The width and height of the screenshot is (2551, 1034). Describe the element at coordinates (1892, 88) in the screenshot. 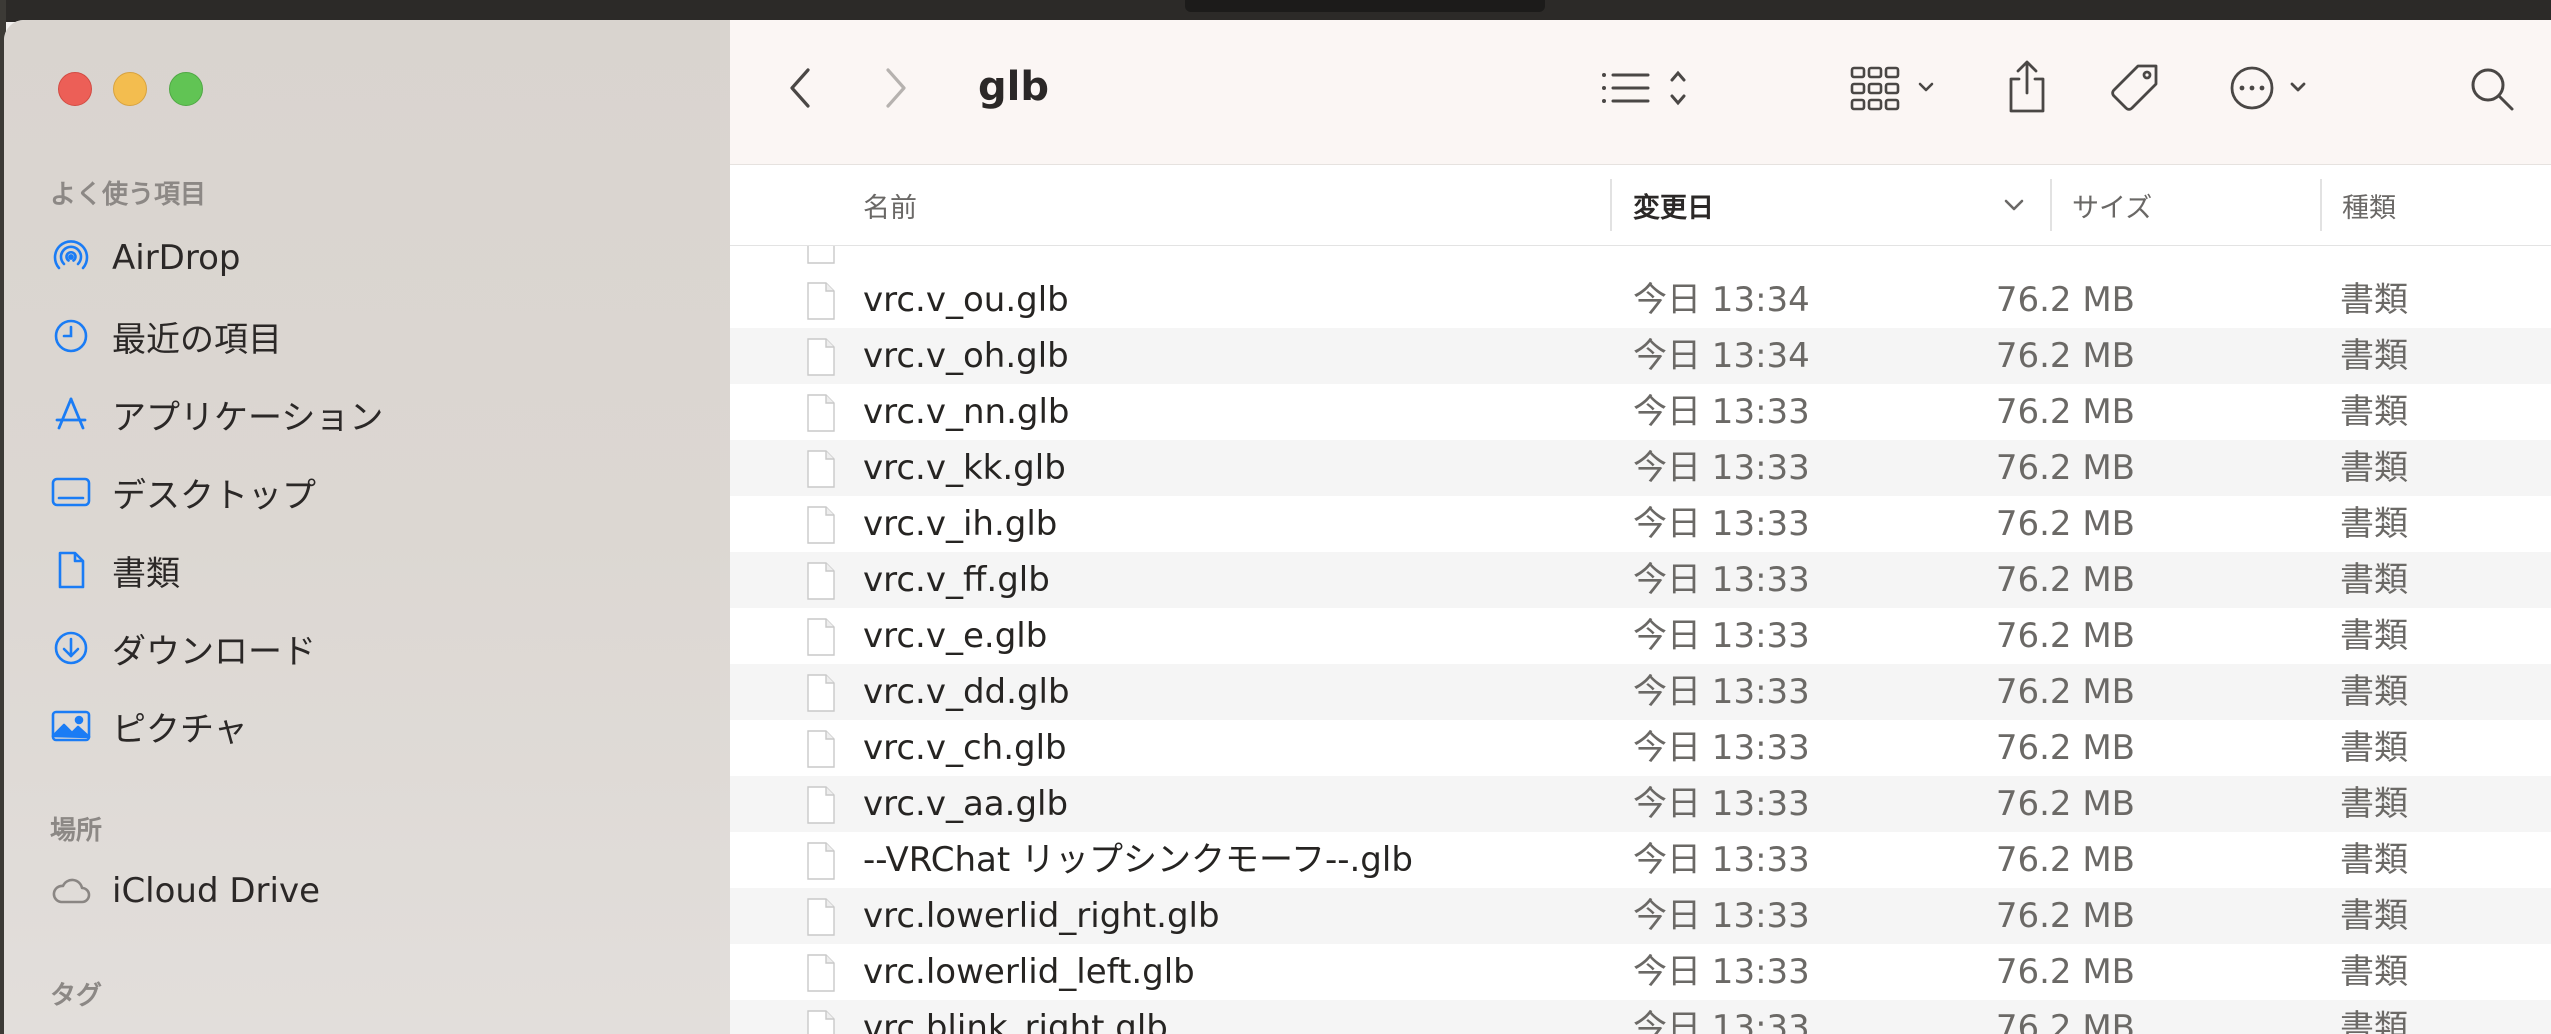

I see `grid-group-icon` at that location.